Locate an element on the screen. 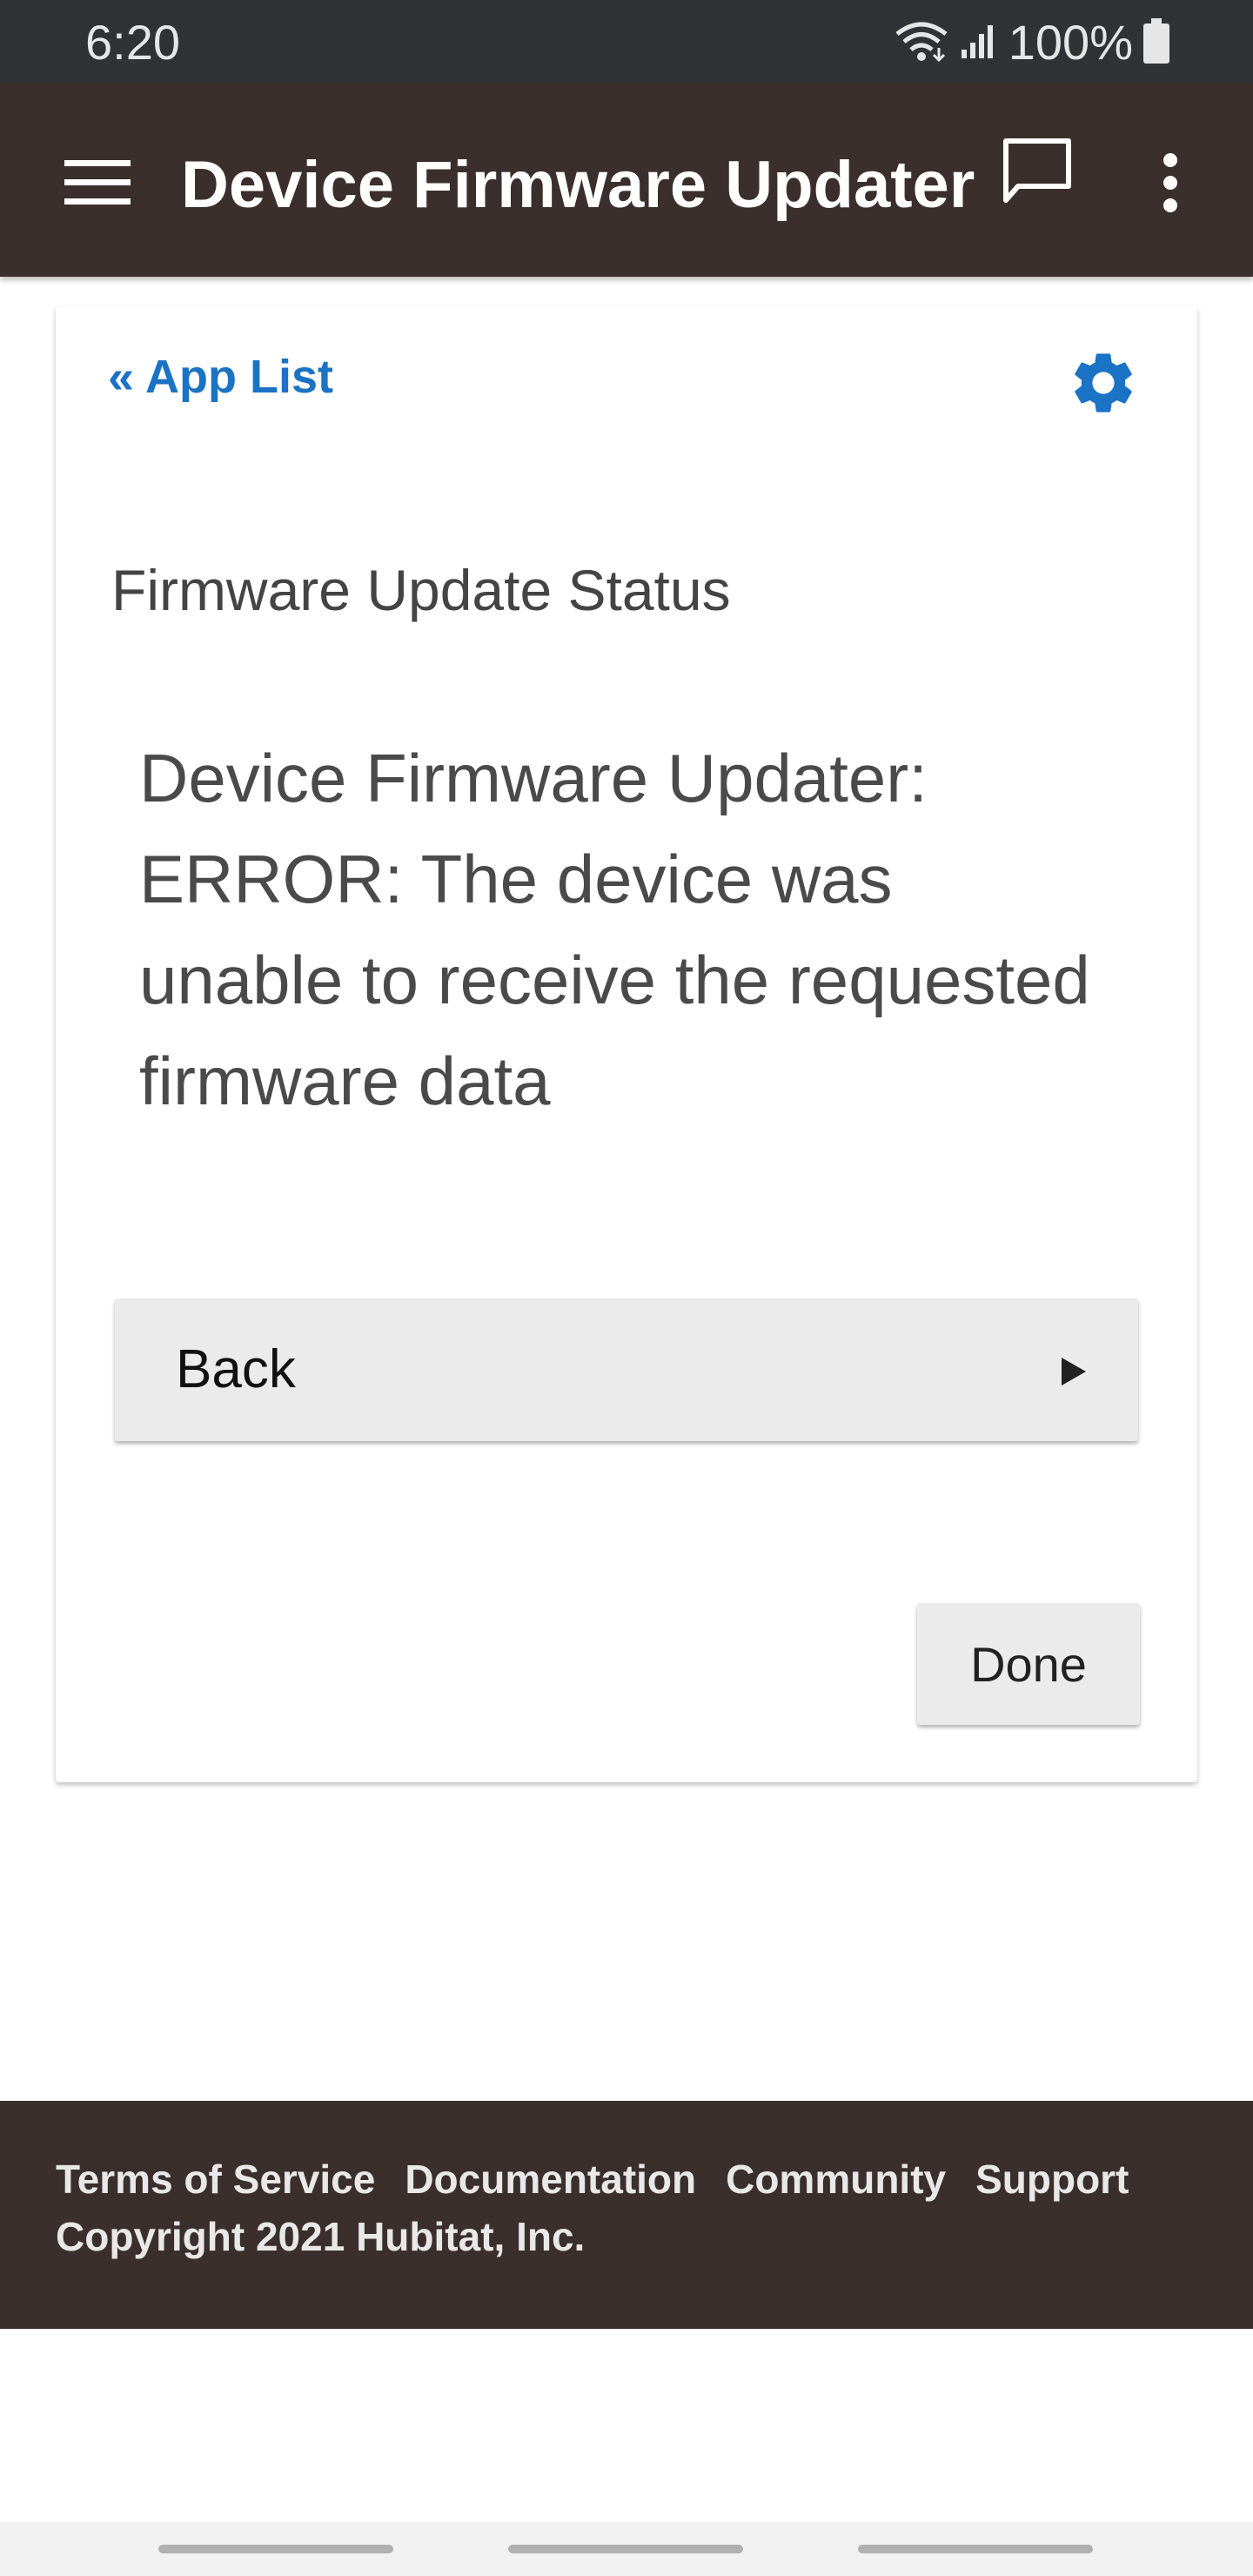 This screenshot has width=1253, height=2576. play-arrow-icon is located at coordinates (1074, 1371).